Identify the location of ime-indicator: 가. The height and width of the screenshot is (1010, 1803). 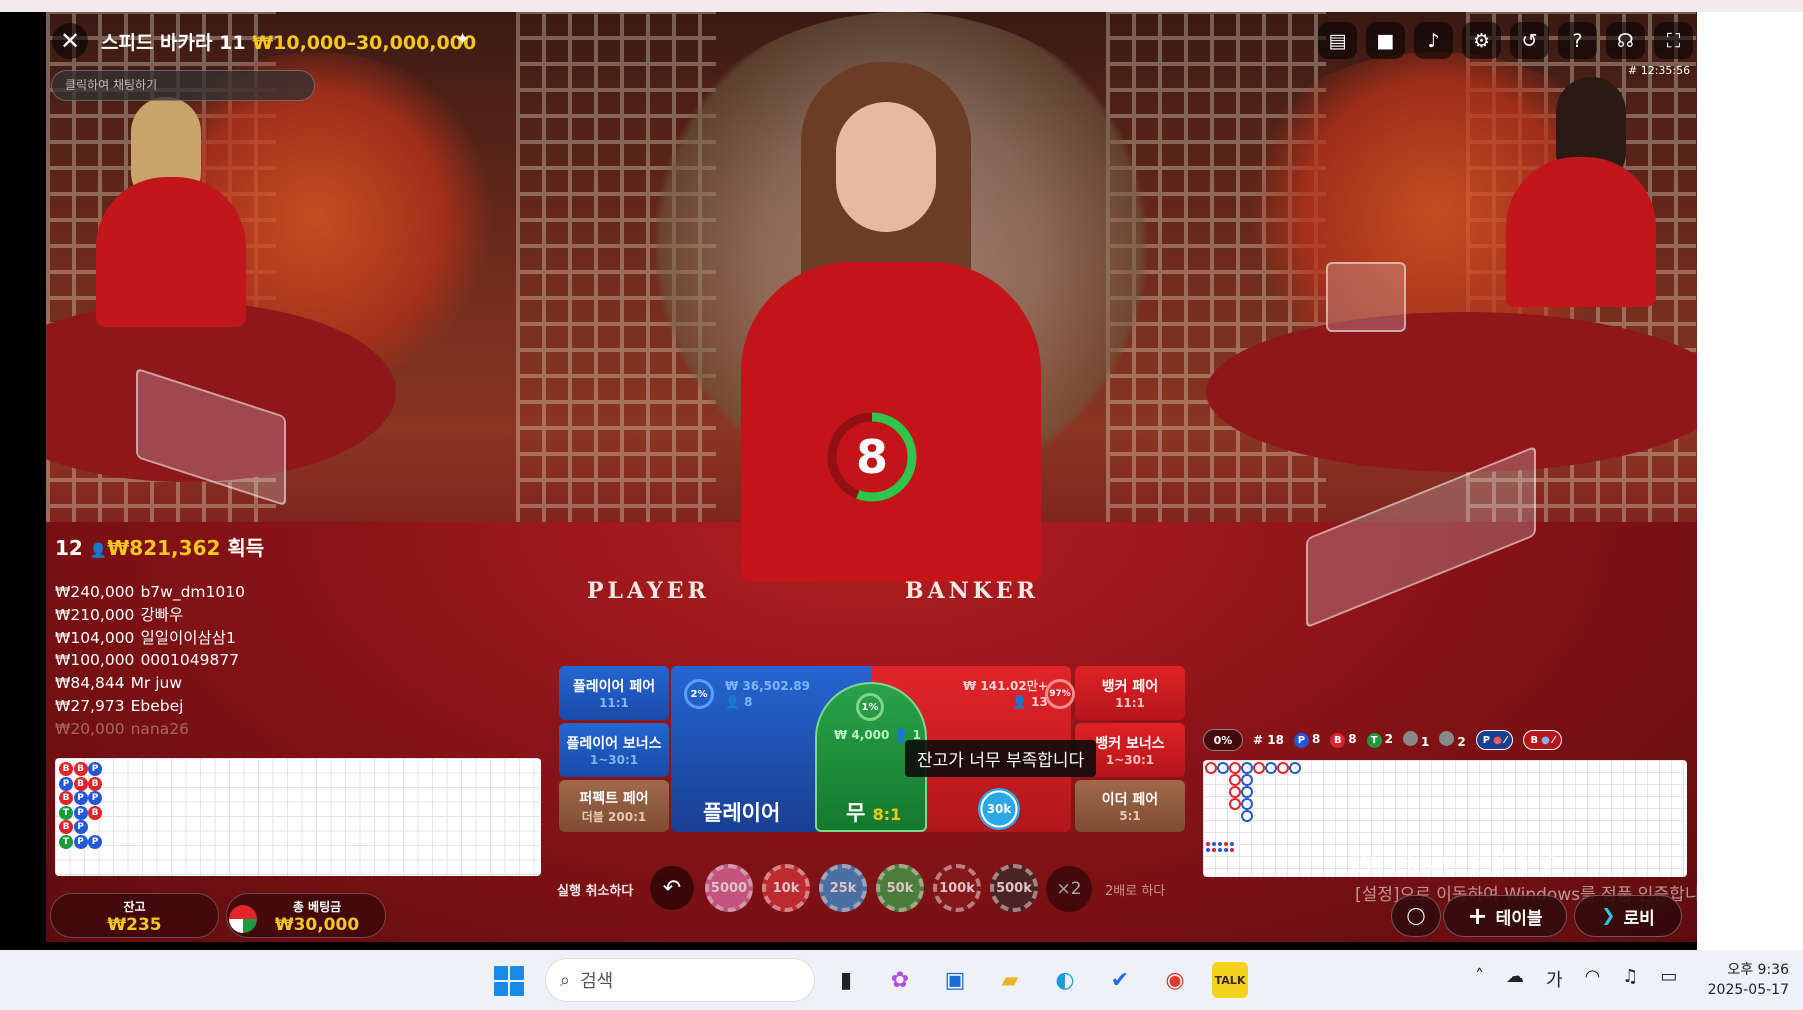
(1554, 979).